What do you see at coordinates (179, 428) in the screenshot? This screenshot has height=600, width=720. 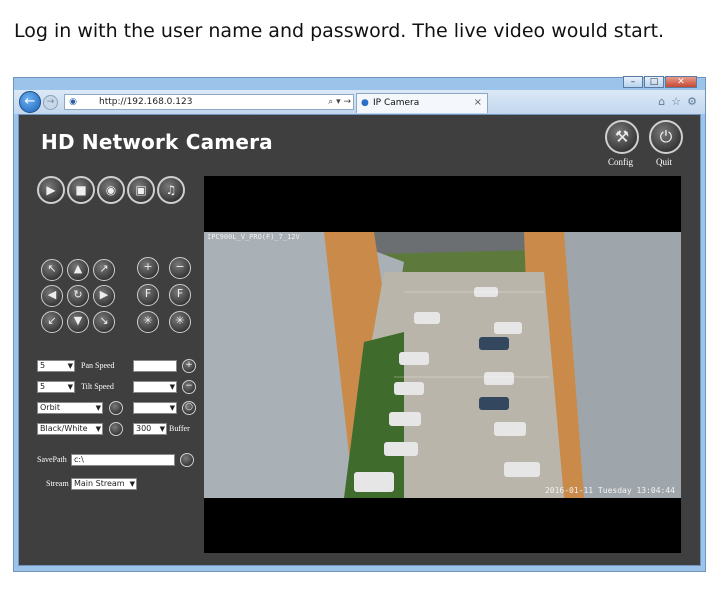 I see `buffer-label: Buffer` at bounding box center [179, 428].